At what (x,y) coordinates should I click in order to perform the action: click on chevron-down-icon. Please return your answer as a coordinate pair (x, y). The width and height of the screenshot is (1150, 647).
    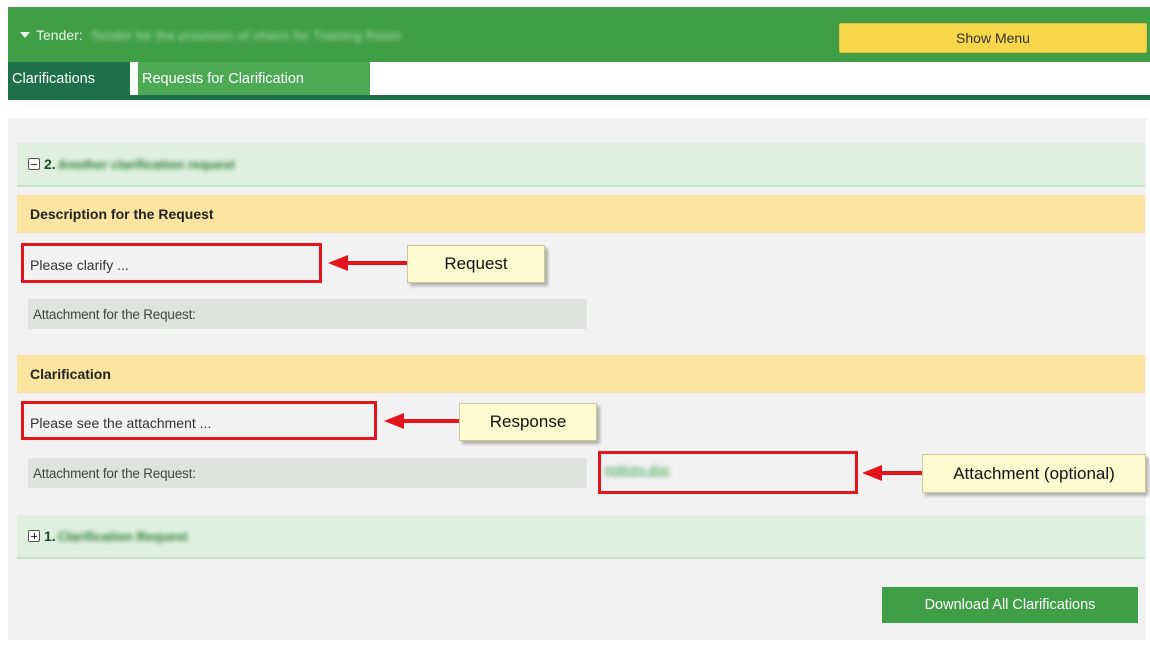
    Looking at the image, I should click on (25, 35).